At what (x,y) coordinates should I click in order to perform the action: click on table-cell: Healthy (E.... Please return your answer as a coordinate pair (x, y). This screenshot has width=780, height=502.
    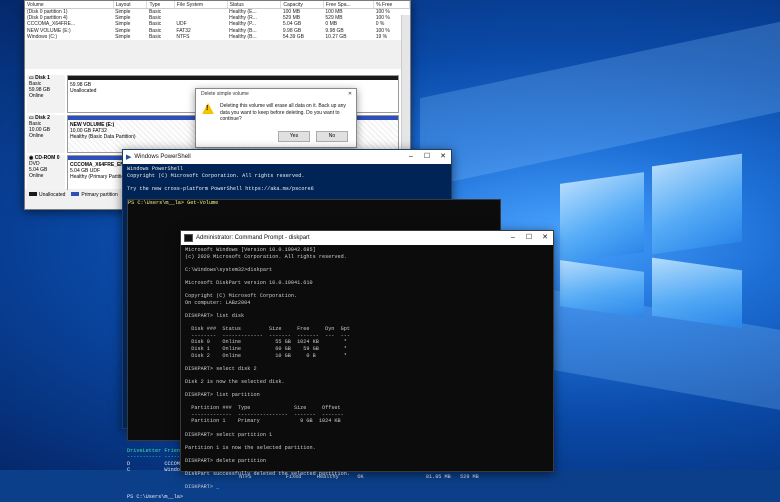
    Looking at the image, I should click on (243, 12).